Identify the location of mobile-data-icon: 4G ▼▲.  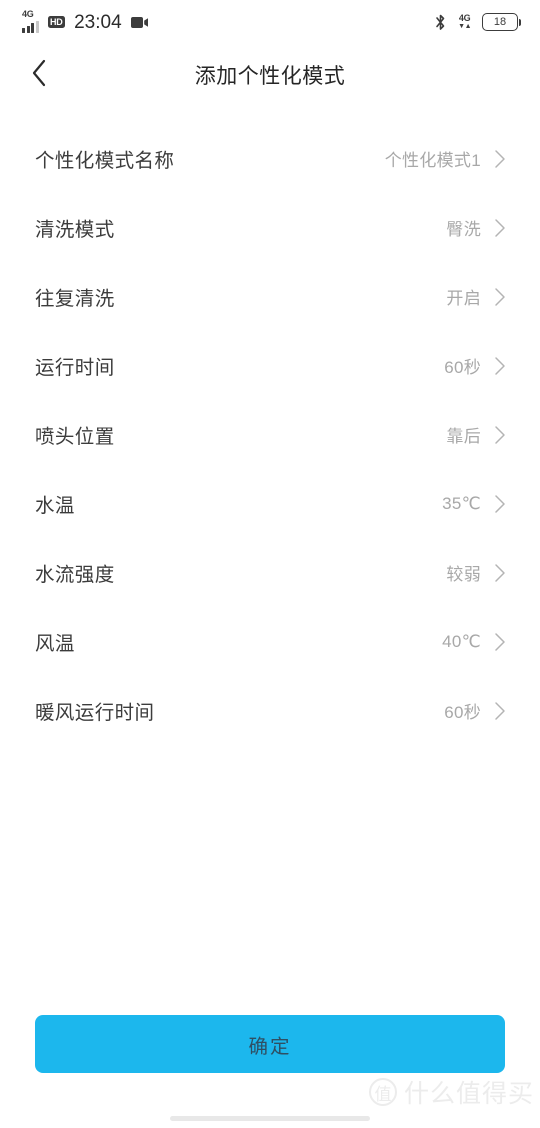
(464, 22).